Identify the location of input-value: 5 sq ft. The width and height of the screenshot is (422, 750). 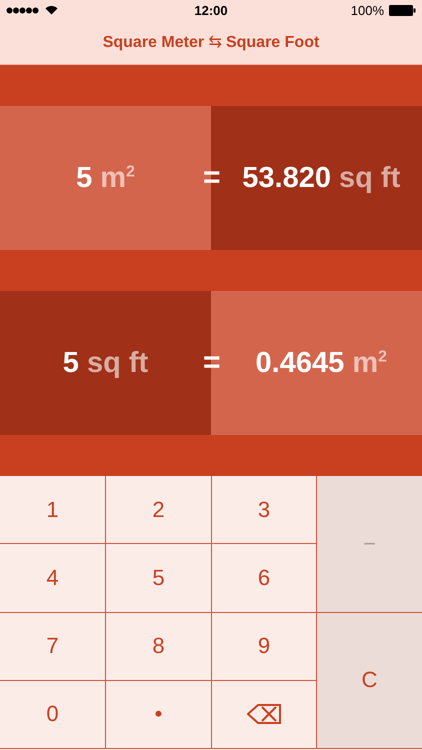
(105, 363).